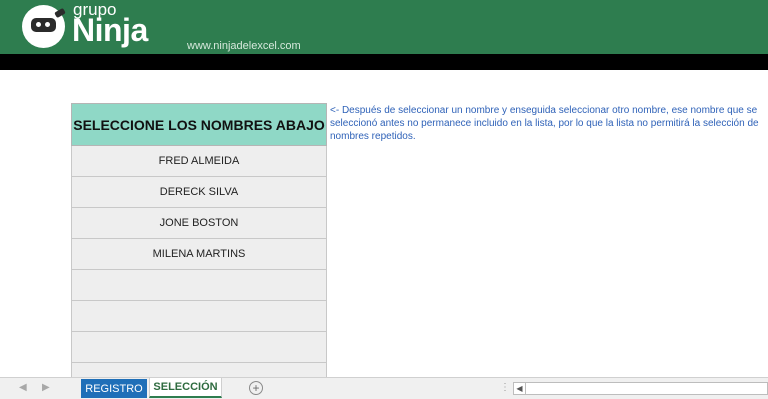 Image resolution: width=768 pixels, height=399 pixels. Describe the element at coordinates (384, 27) in the screenshot. I see `header-banner: grupo Ninja www.ninjadelexcel.com` at that location.